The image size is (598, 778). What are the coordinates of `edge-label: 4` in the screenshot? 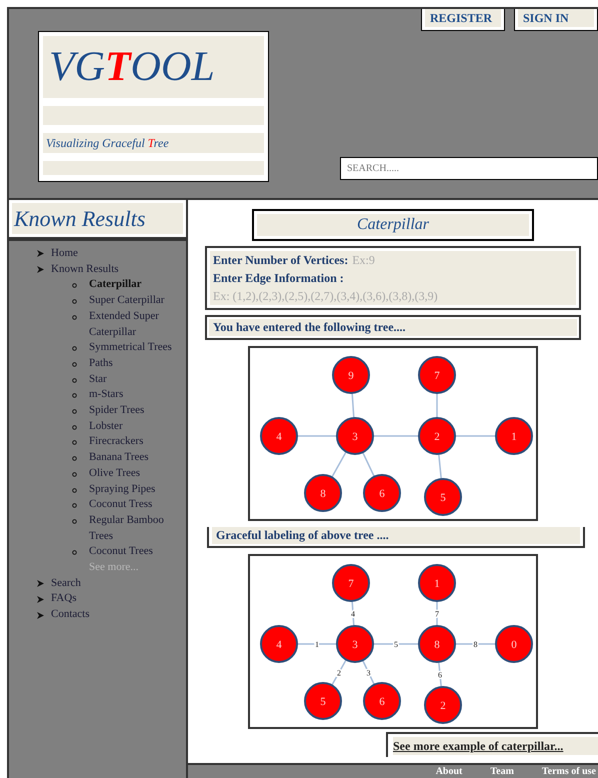 It's located at (353, 614).